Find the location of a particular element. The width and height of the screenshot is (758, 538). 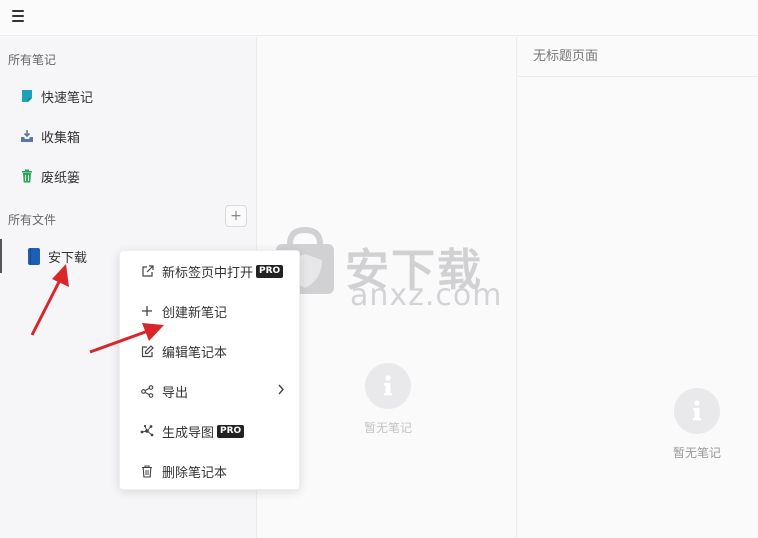

all-files-title: 所有文件 is located at coordinates (32, 220).